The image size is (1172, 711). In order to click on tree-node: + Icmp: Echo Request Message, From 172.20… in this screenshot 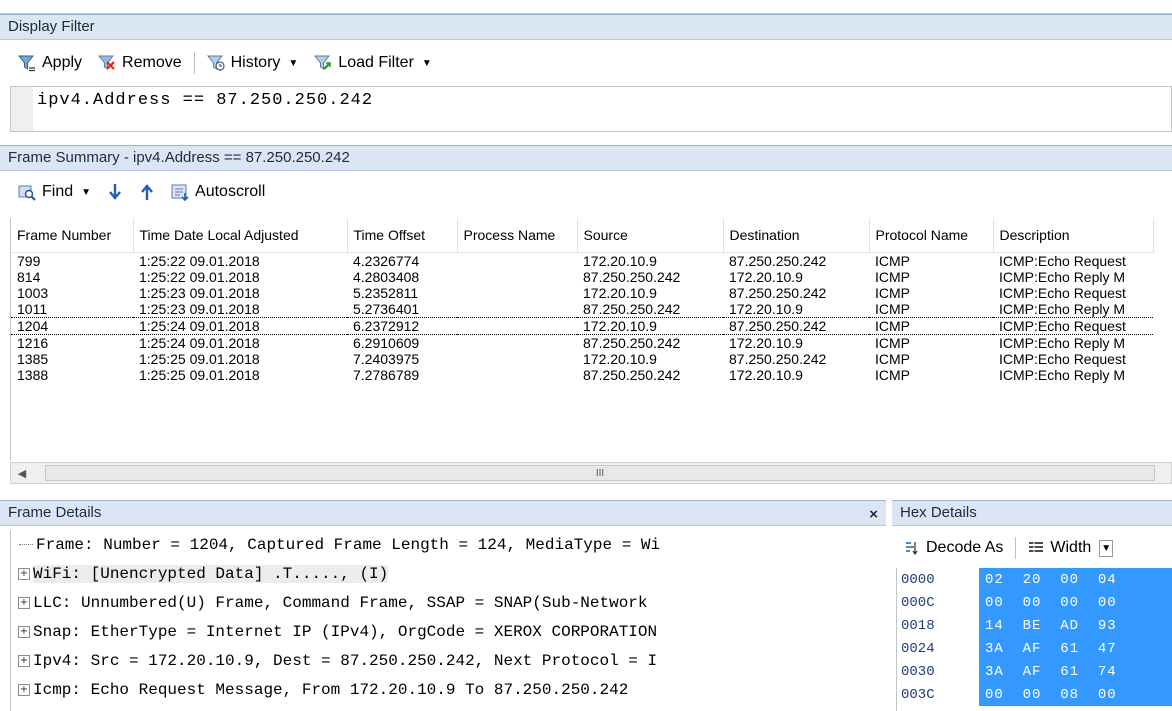, I will do `click(448, 689)`.